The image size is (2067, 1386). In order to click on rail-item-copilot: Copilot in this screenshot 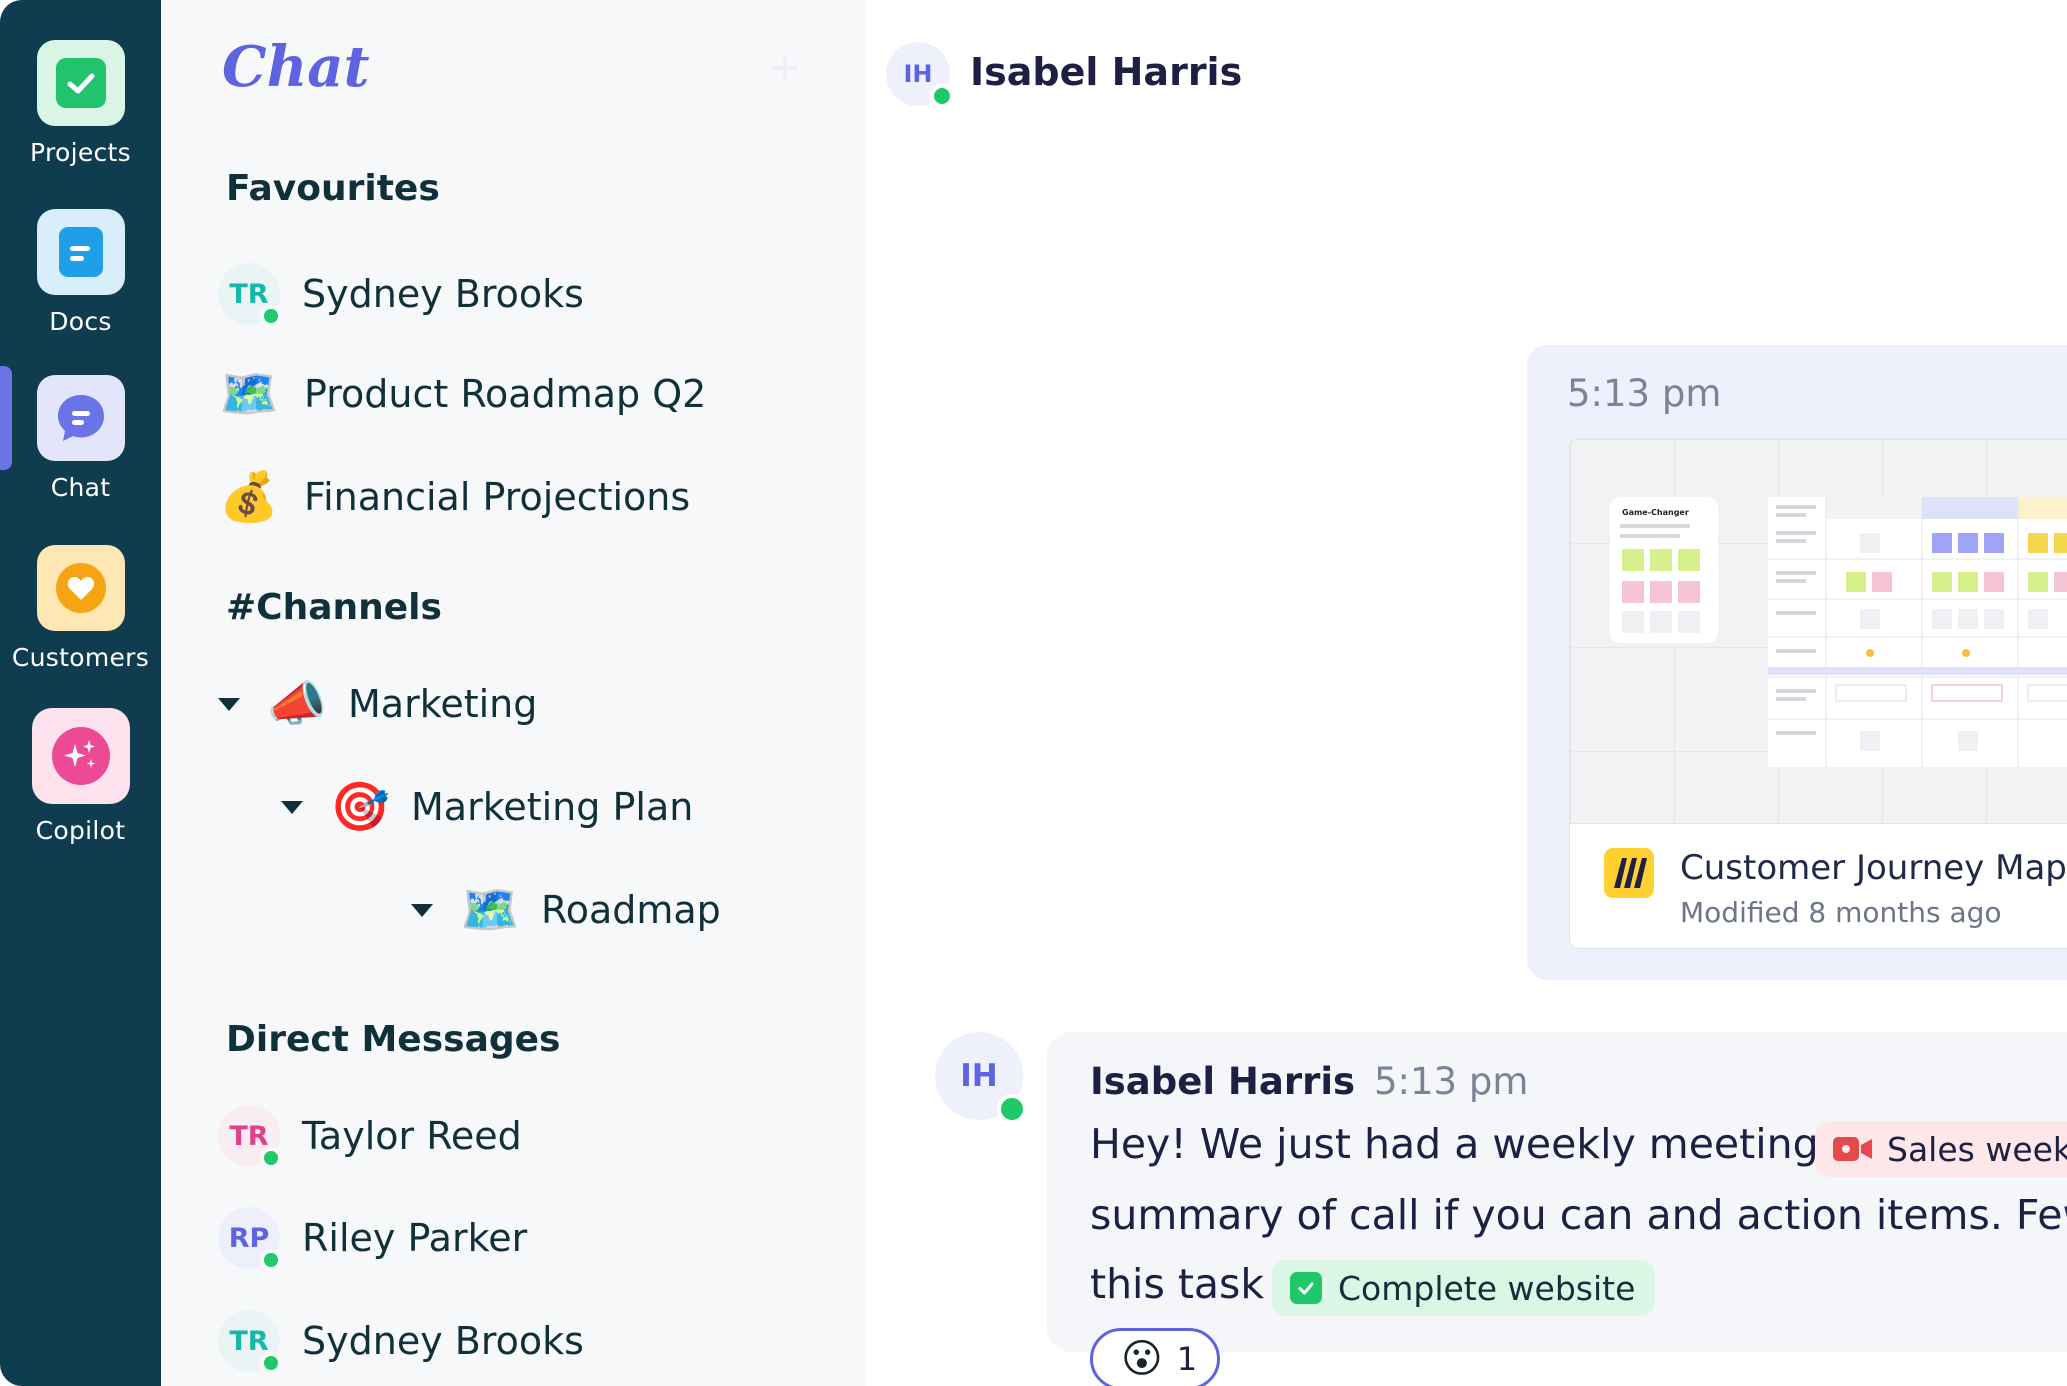, I will do `click(80, 776)`.